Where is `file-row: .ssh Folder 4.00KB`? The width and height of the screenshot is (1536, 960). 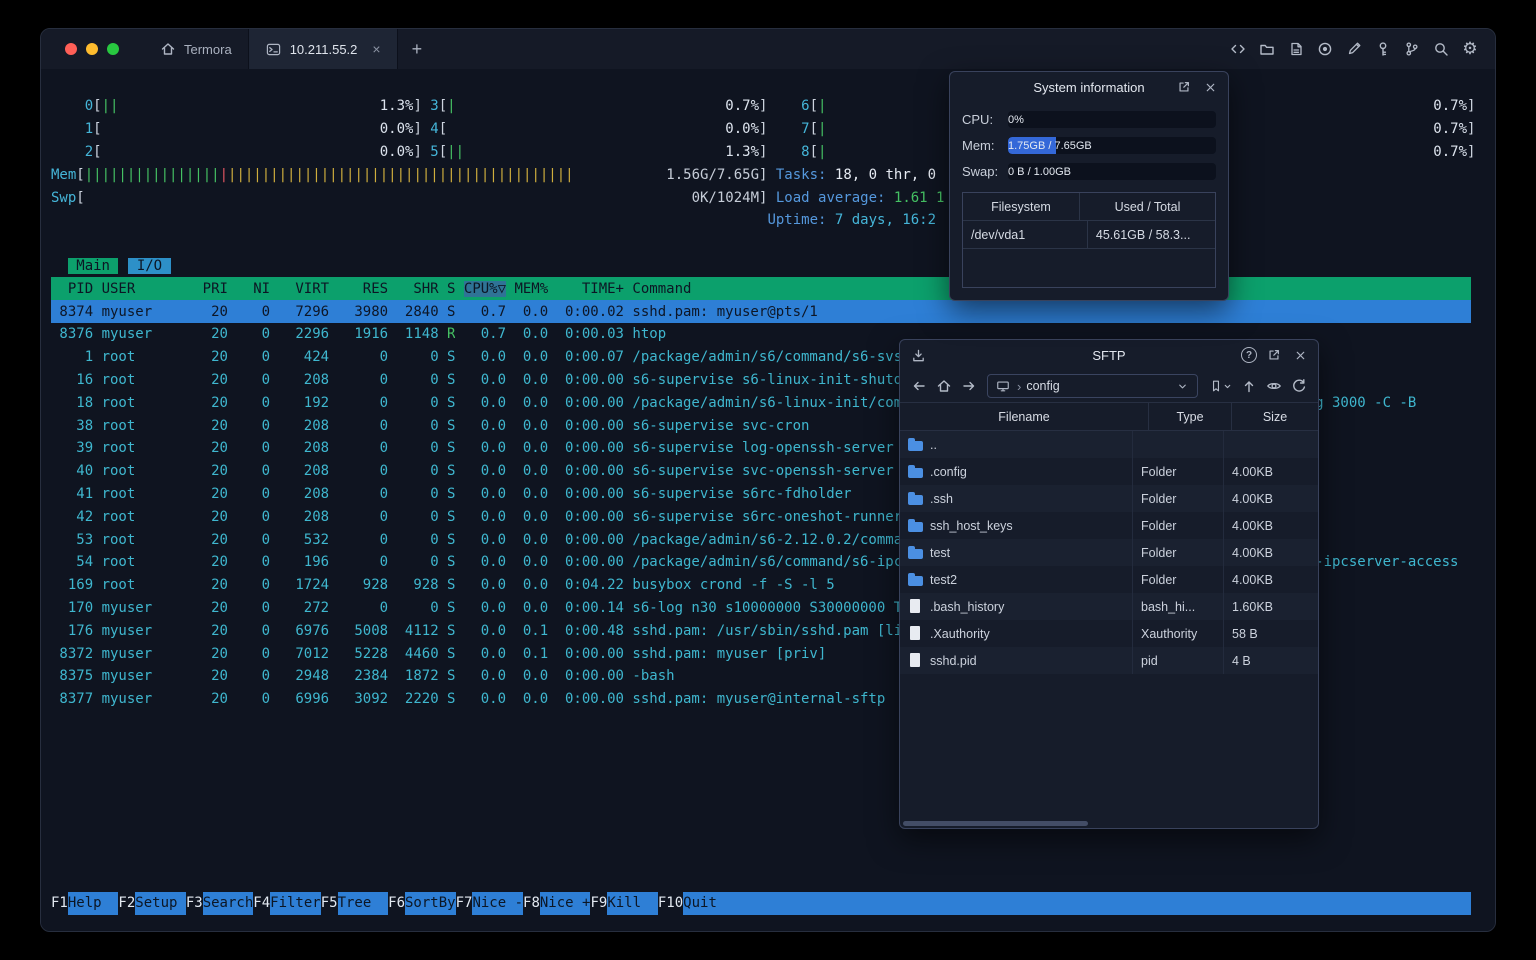
file-row: .ssh Folder 4.00KB is located at coordinates (1109, 498).